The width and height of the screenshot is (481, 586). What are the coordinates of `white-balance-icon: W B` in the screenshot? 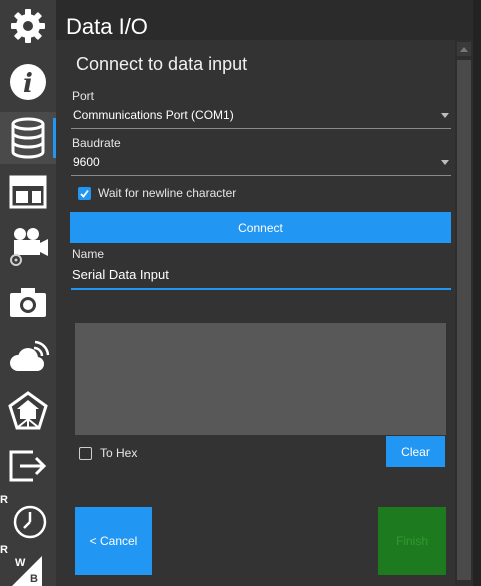 It's located at (27, 571).